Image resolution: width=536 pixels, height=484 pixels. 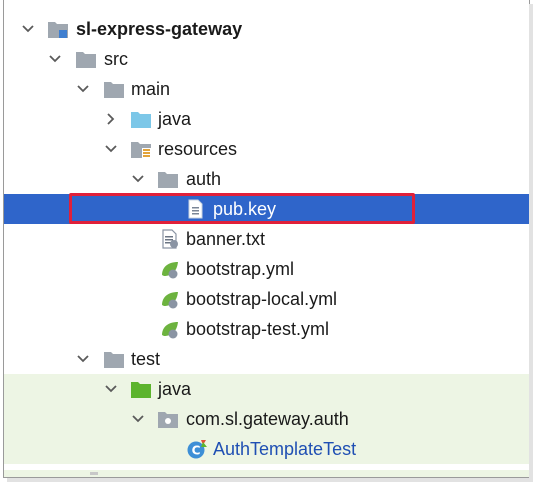 What do you see at coordinates (226, 239) in the screenshot?
I see `tree-item-label: banner.txt` at bounding box center [226, 239].